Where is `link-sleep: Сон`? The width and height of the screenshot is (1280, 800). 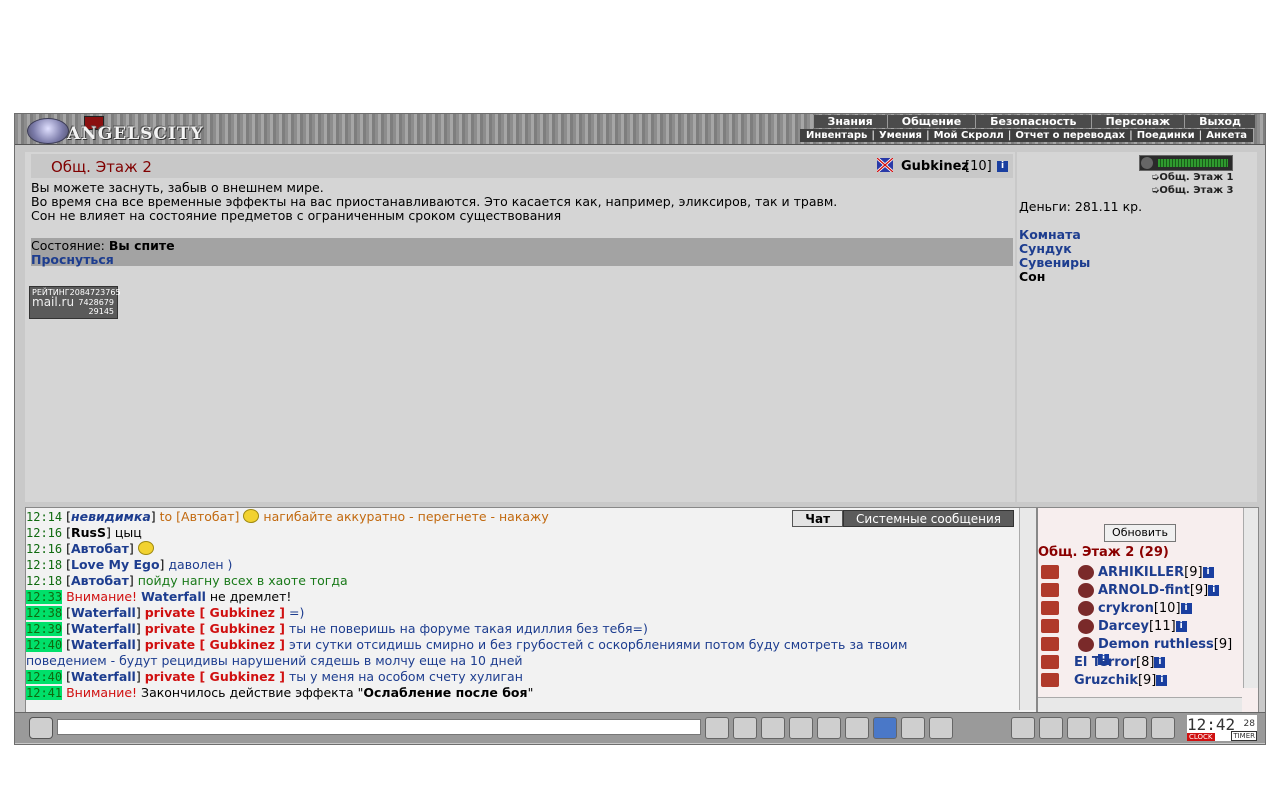 link-sleep: Сон is located at coordinates (1032, 276).